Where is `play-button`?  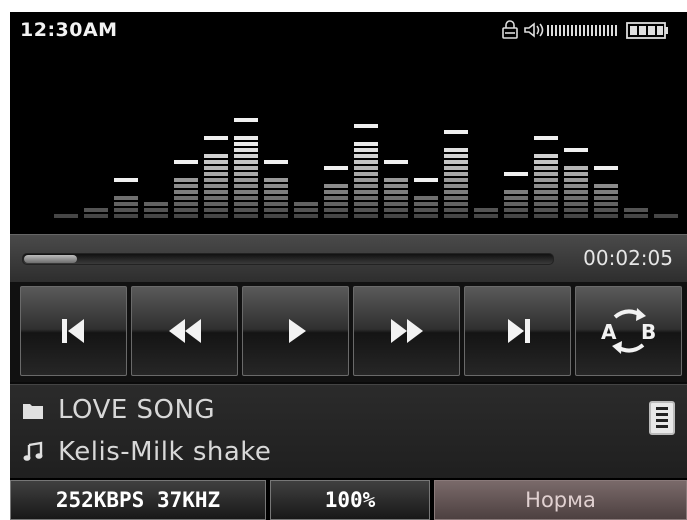
play-button is located at coordinates (295, 331).